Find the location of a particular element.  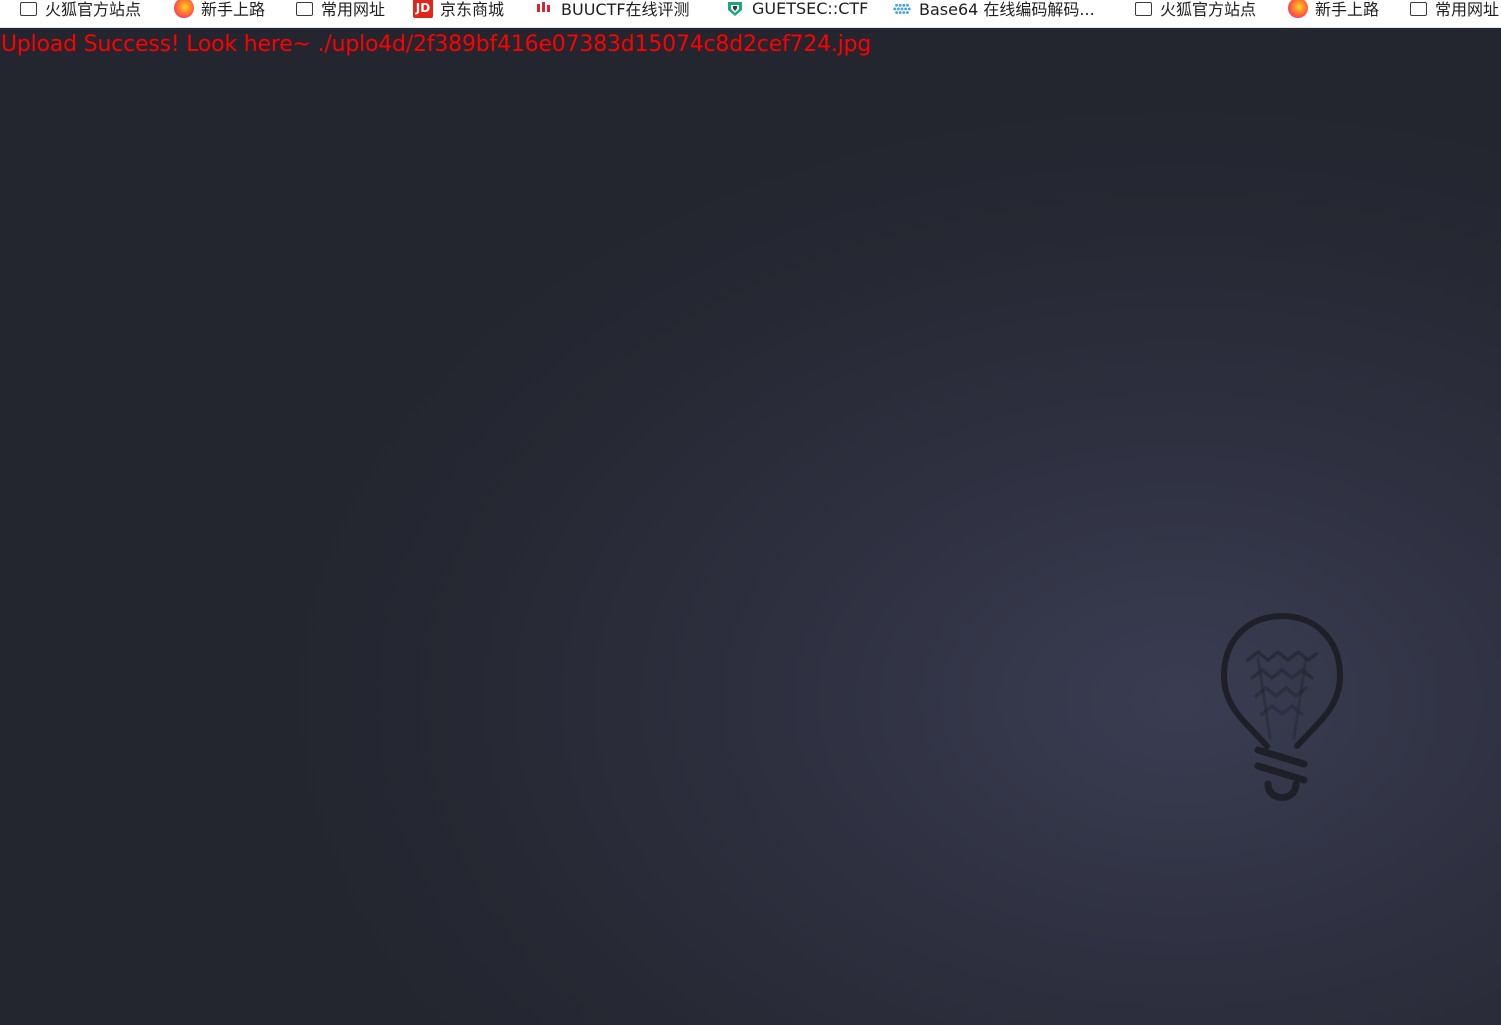

buuctf-icon is located at coordinates (544, 9).